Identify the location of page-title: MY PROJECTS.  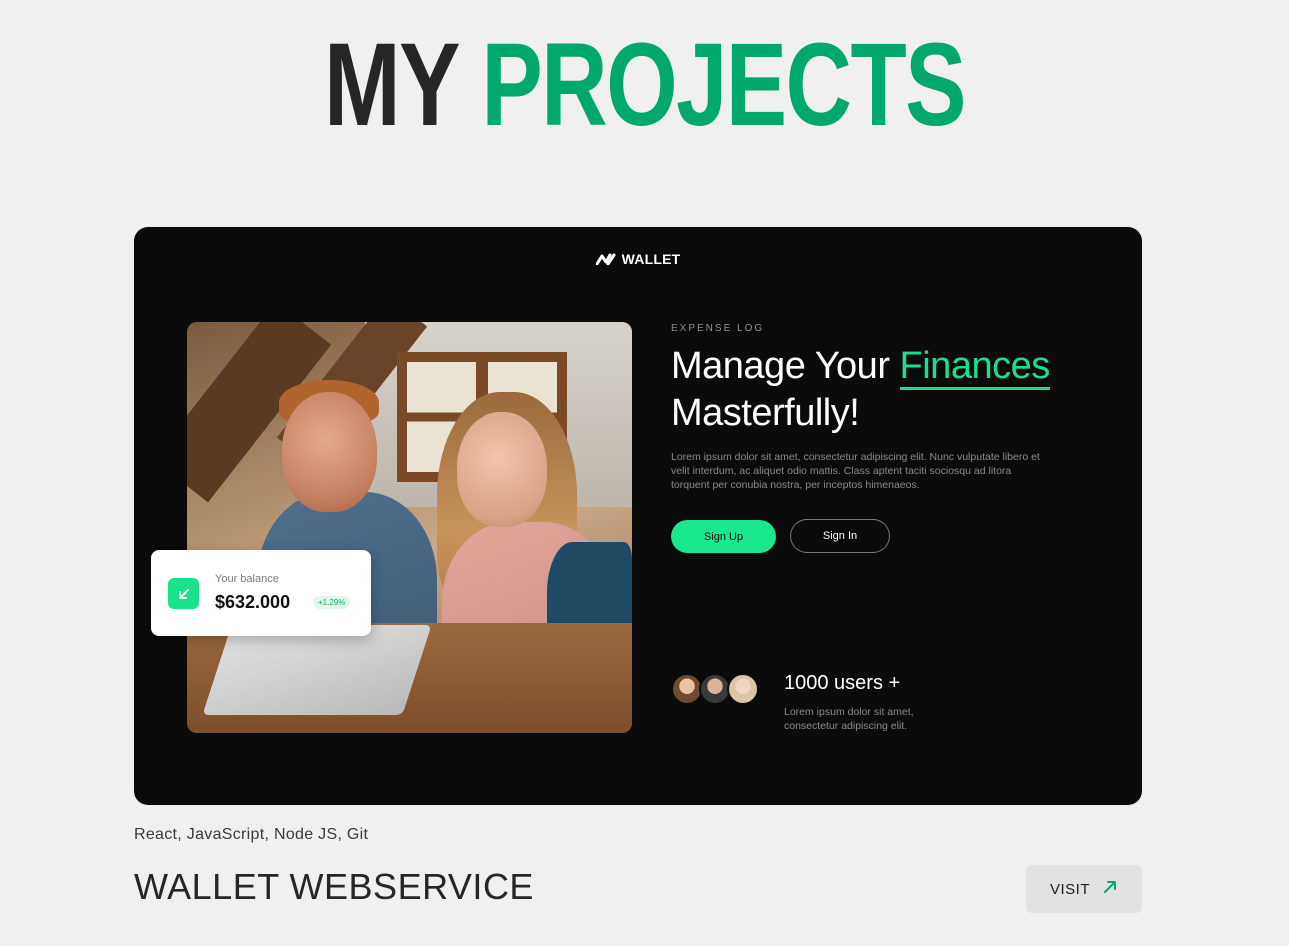
(644, 85).